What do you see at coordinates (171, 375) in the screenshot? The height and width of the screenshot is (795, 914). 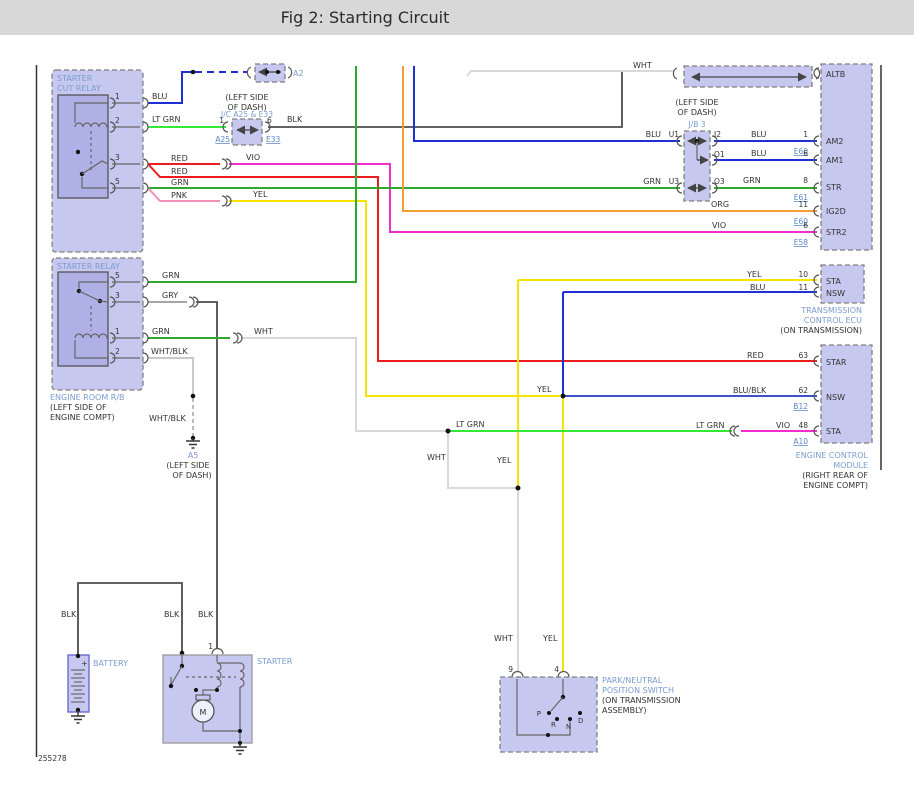 I see `wire-whtblk` at bounding box center [171, 375].